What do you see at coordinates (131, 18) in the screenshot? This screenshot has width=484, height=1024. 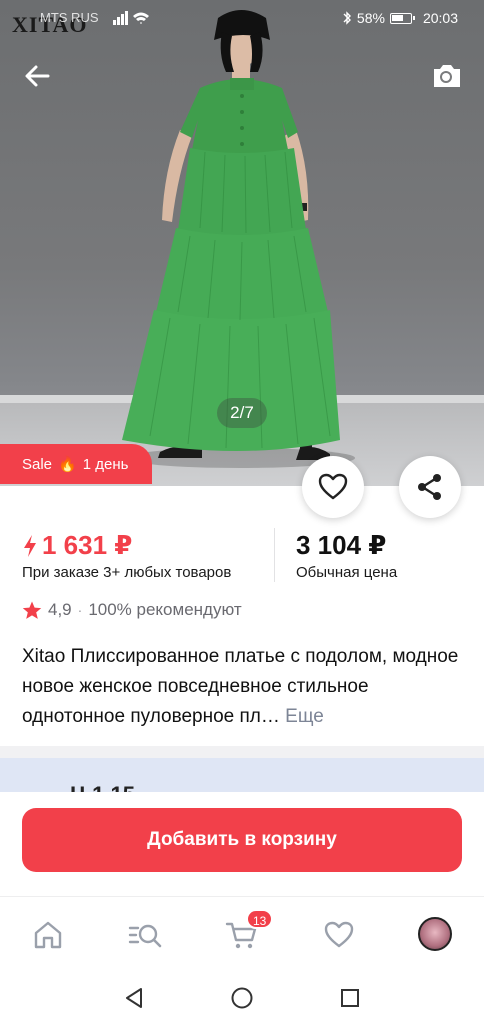 I see `signal-wifi-icon` at bounding box center [131, 18].